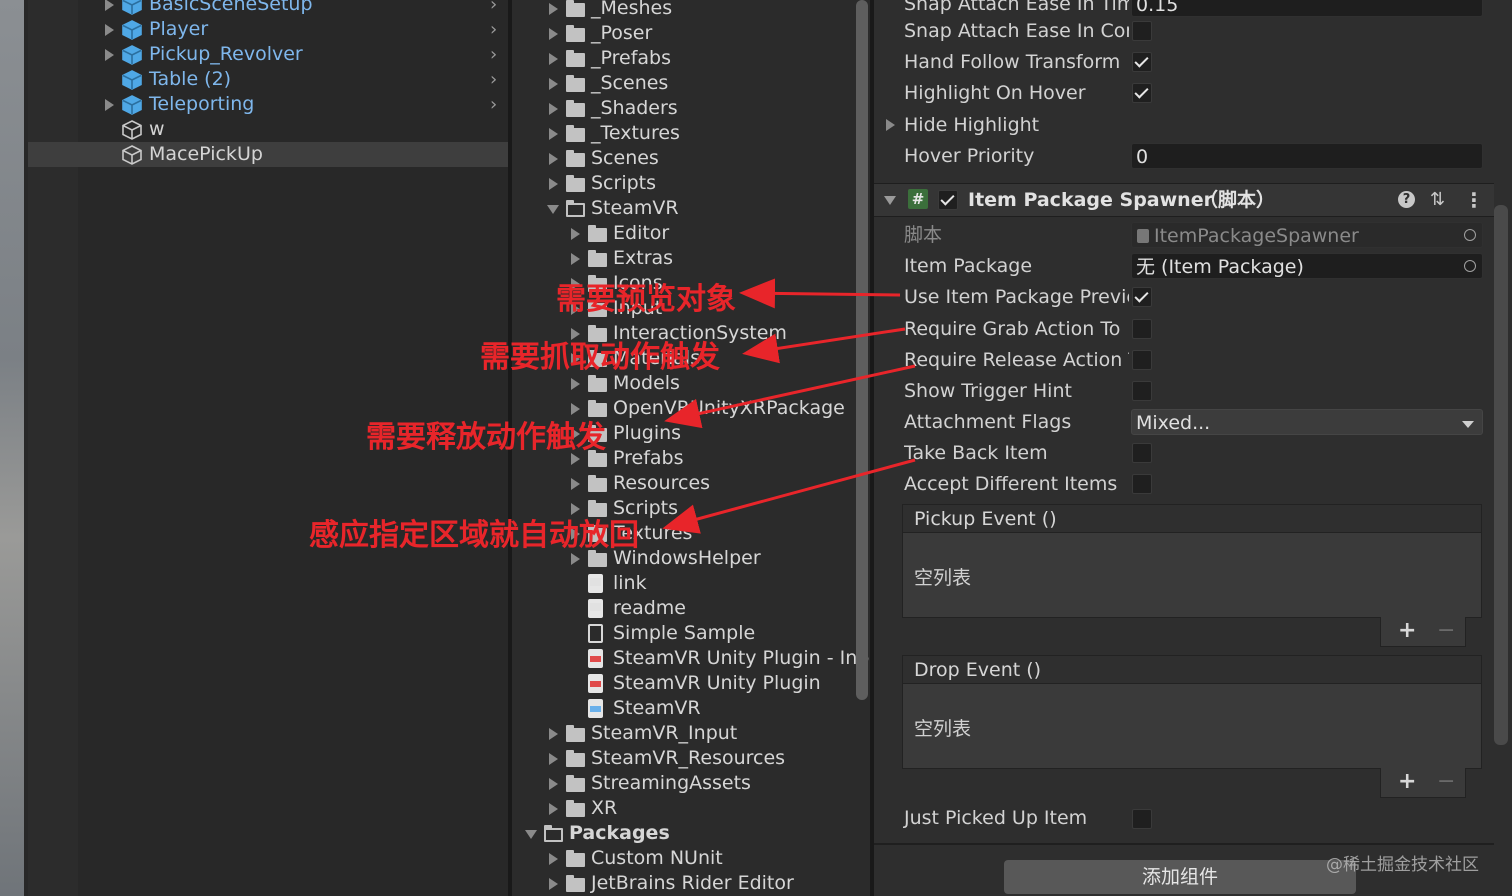  What do you see at coordinates (789, 406) in the screenshot?
I see `annotation-arrows` at bounding box center [789, 406].